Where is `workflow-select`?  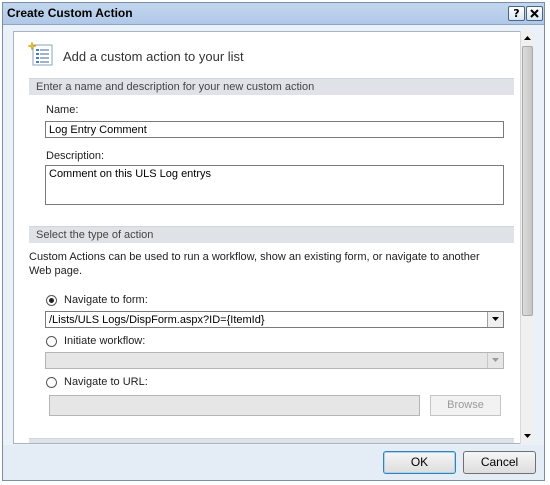 workflow-select is located at coordinates (274, 360).